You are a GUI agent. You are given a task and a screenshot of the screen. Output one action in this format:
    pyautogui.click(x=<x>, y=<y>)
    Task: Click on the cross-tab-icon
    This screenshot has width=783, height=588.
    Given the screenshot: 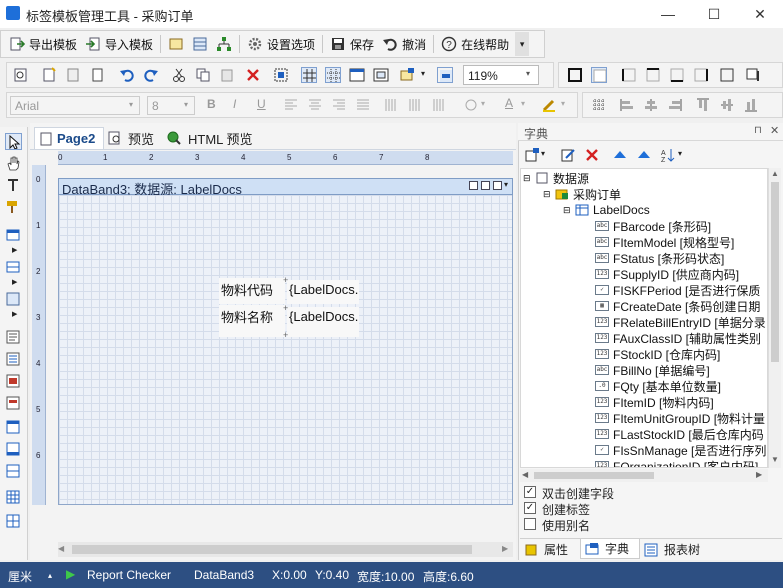 What is the action you would take?
    pyautogui.click(x=13, y=521)
    